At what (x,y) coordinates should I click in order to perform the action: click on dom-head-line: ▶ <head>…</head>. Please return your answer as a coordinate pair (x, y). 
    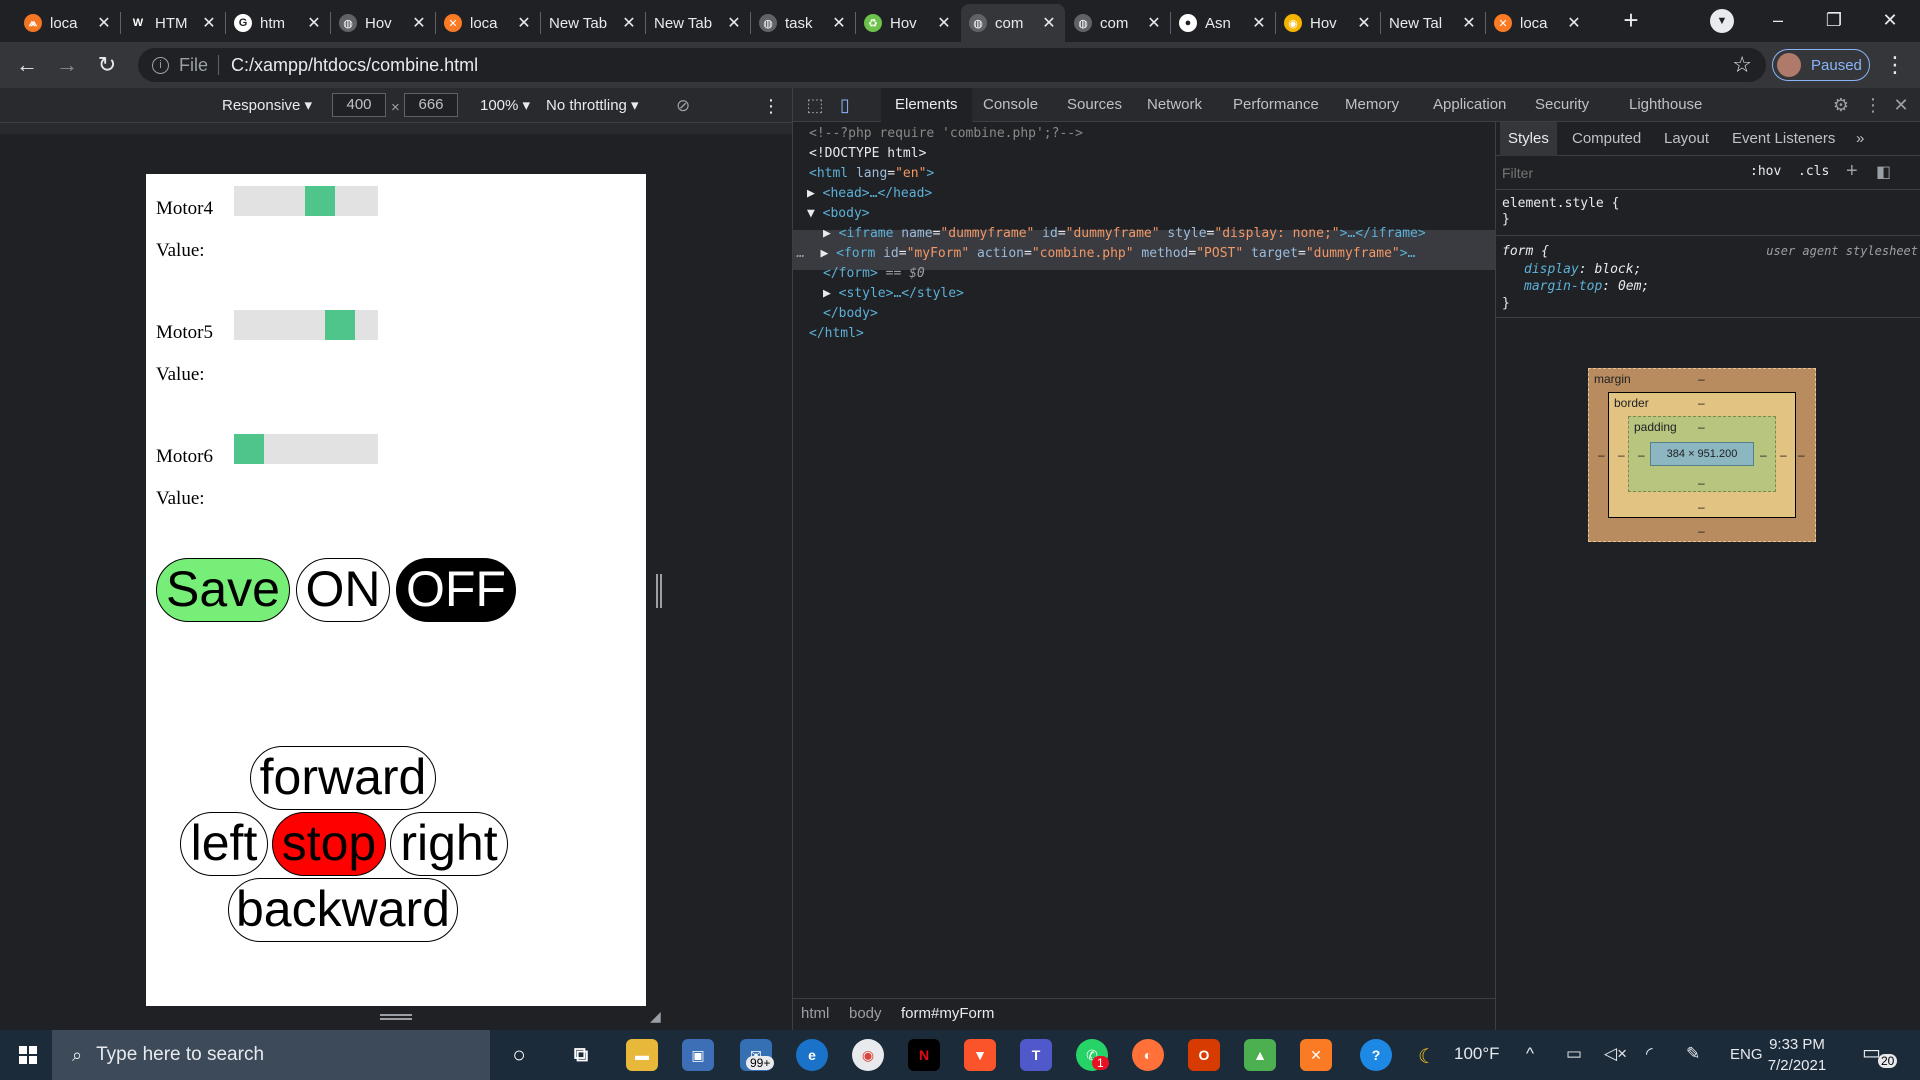
    Looking at the image, I should click on (869, 194).